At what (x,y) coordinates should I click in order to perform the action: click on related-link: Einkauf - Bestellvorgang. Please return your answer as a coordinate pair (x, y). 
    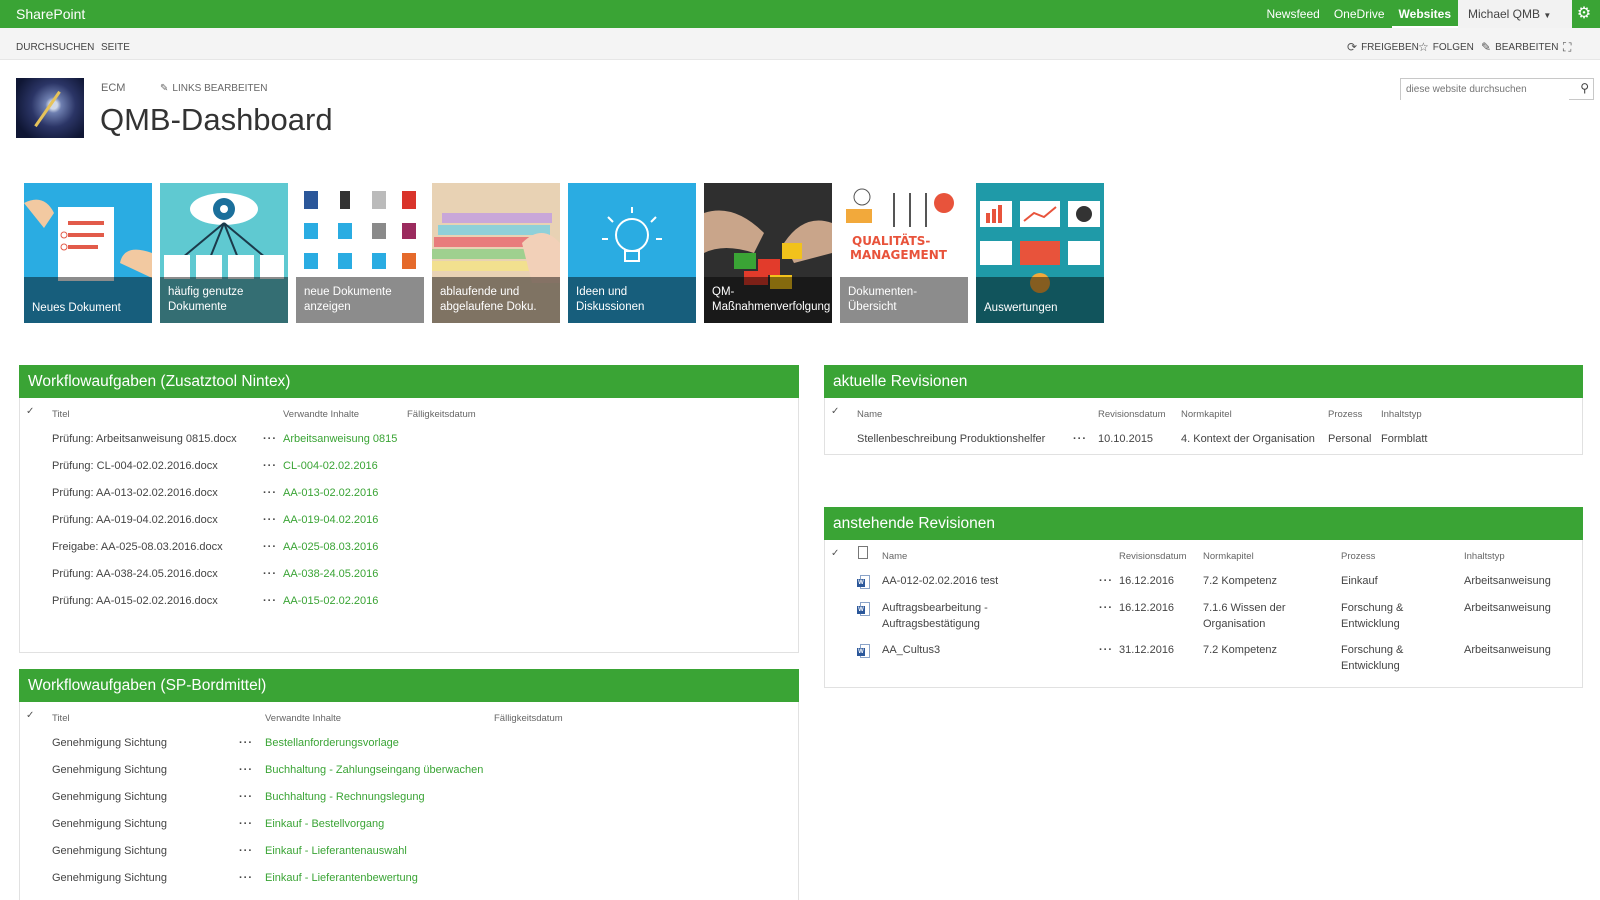
    Looking at the image, I should click on (324, 824).